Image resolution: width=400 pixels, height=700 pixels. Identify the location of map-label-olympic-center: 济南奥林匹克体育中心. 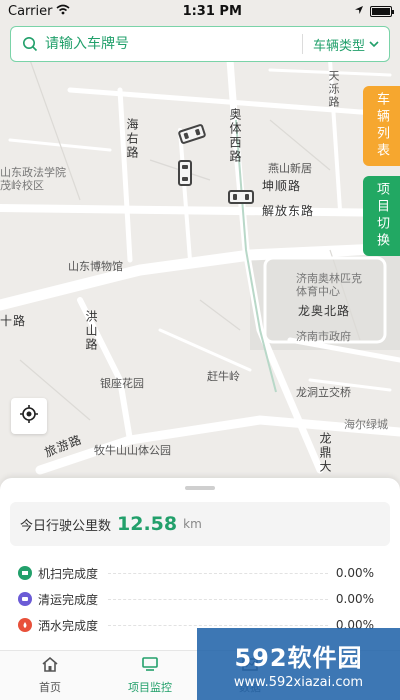
(329, 285).